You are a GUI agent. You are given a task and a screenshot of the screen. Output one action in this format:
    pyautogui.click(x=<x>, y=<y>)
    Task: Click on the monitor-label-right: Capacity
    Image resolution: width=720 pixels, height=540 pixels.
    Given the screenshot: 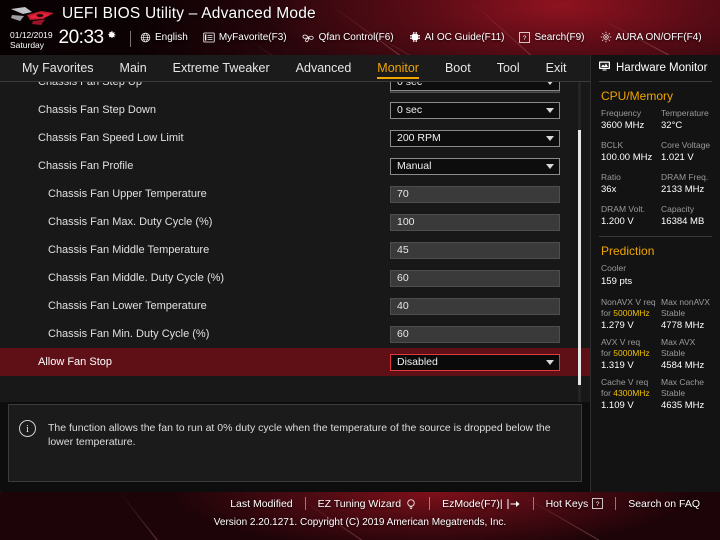 What is the action you would take?
    pyautogui.click(x=678, y=209)
    